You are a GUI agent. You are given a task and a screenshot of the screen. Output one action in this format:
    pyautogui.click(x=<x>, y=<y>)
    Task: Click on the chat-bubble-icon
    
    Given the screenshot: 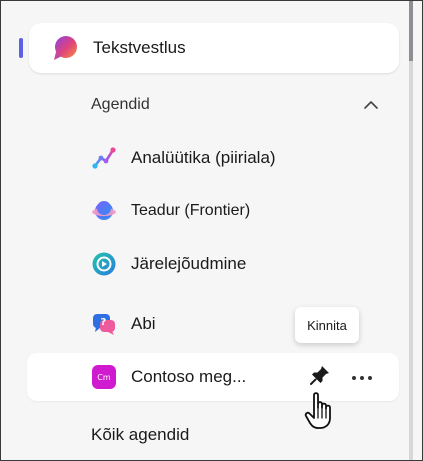 What is the action you would take?
    pyautogui.click(x=65, y=48)
    